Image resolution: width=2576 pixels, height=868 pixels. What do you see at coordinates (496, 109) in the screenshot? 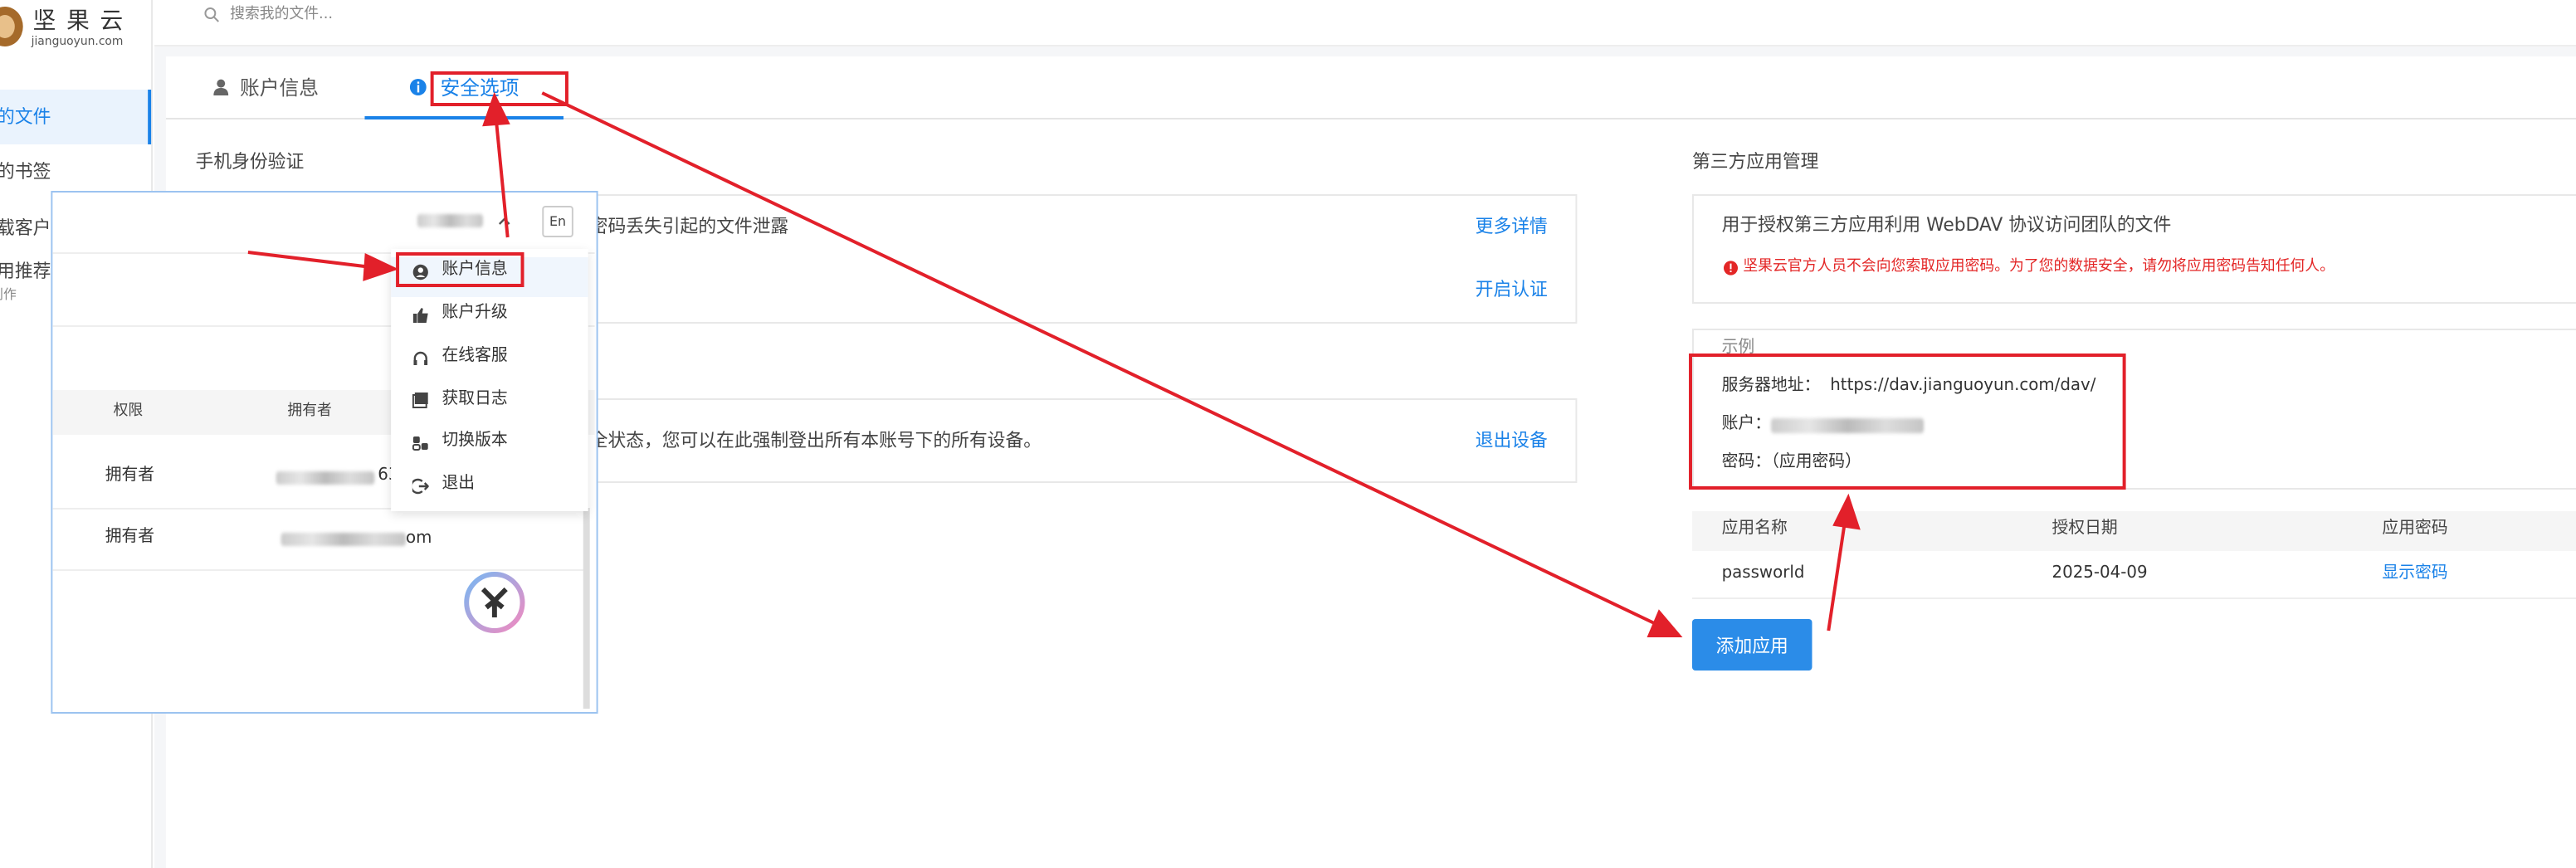
I see `arrow-to-tab-head` at bounding box center [496, 109].